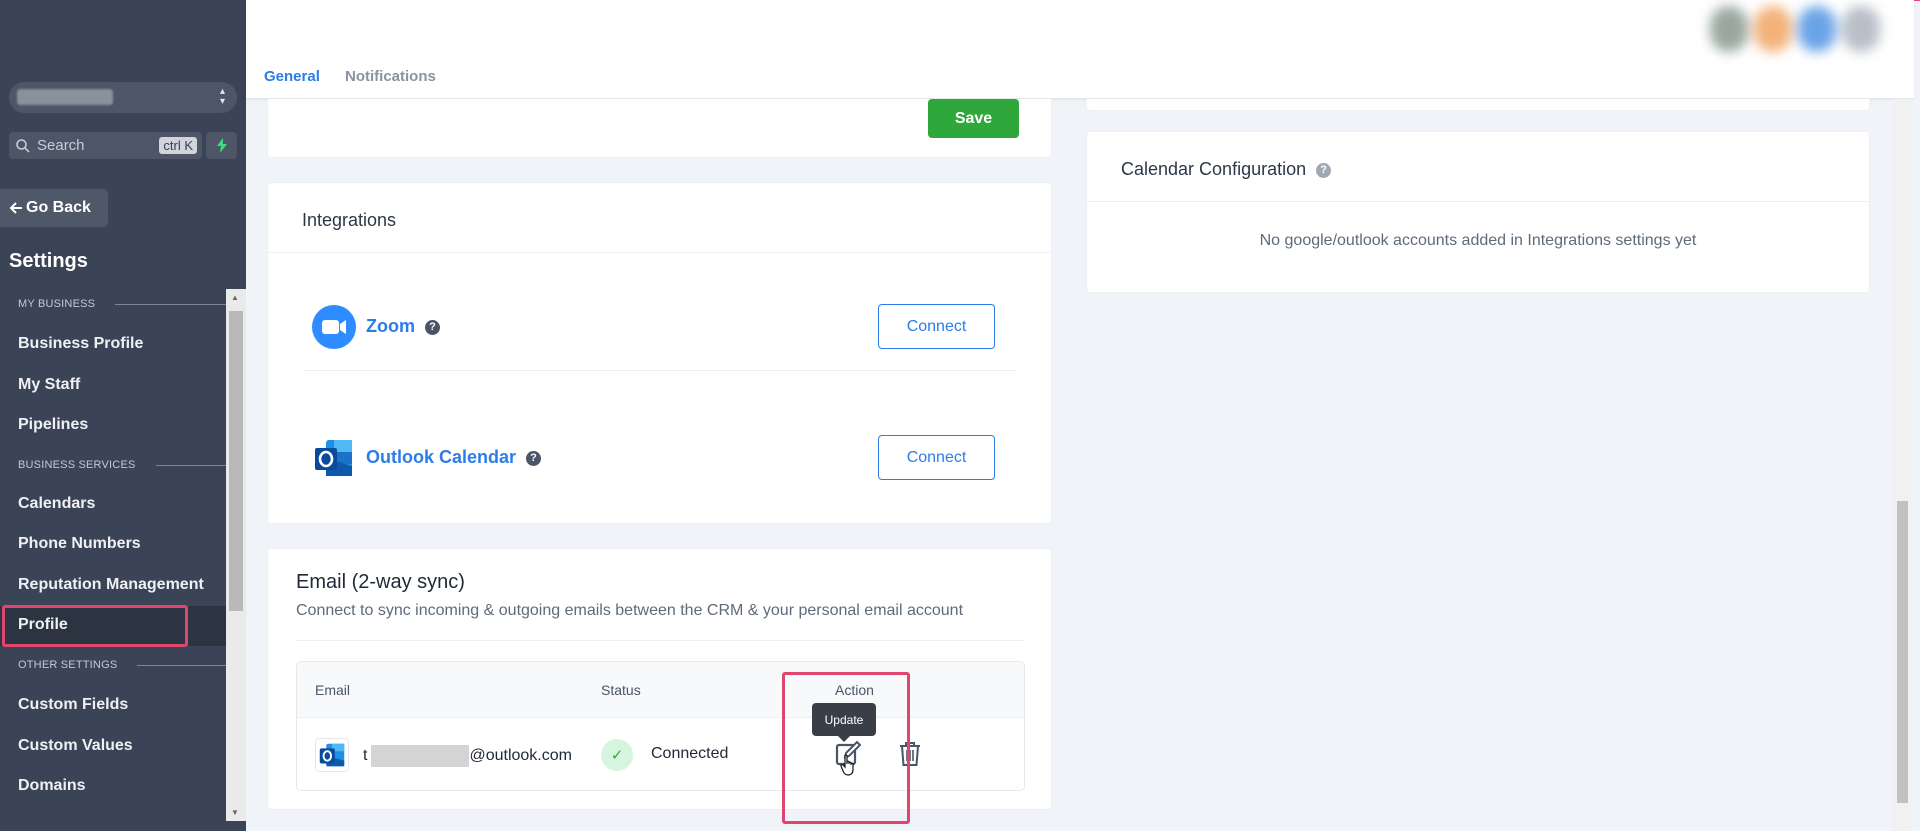  Describe the element at coordinates (1902, 465) in the screenshot. I see `main-scrollbar` at that location.